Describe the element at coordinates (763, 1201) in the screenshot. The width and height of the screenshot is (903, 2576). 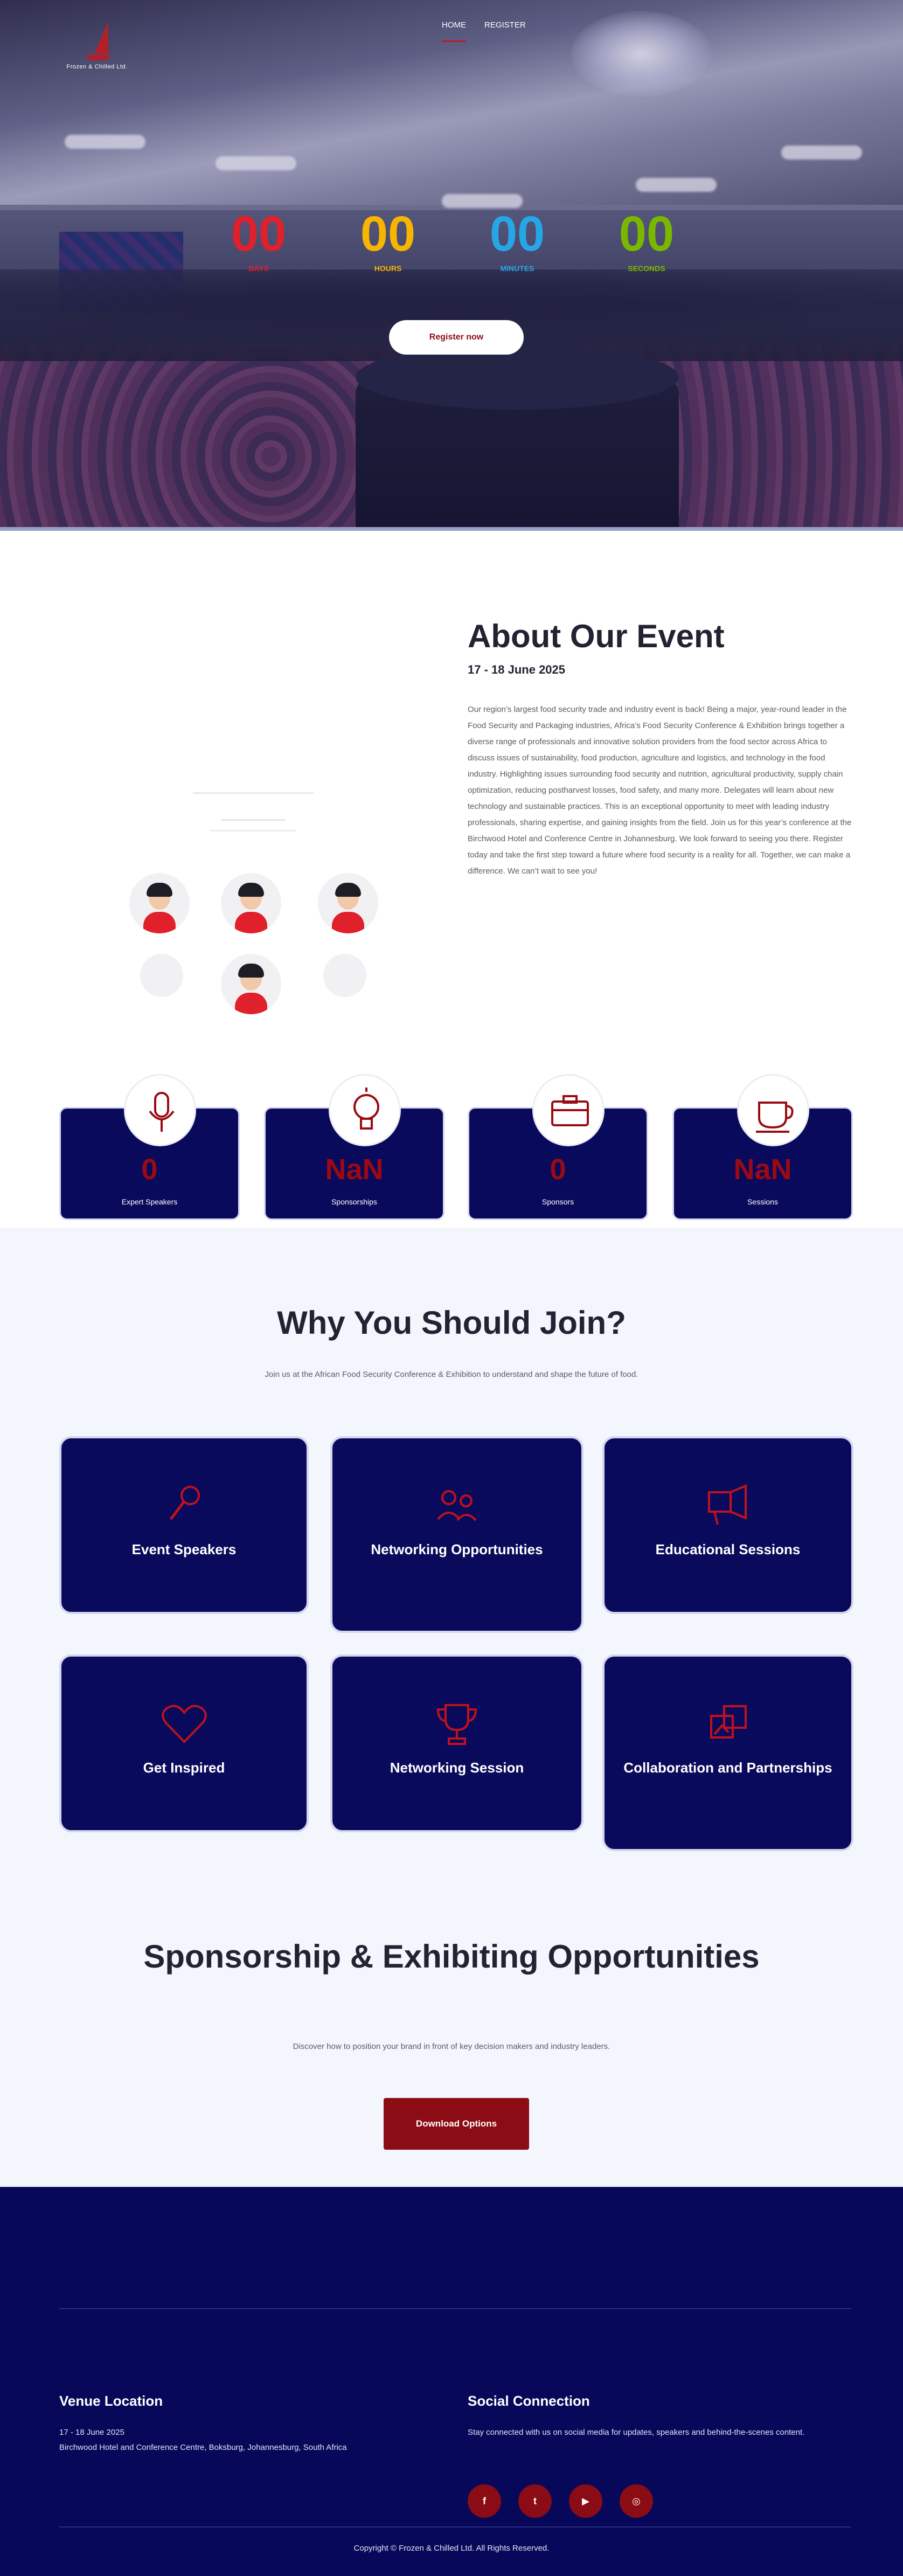
I see `stat-label: Sessions` at that location.